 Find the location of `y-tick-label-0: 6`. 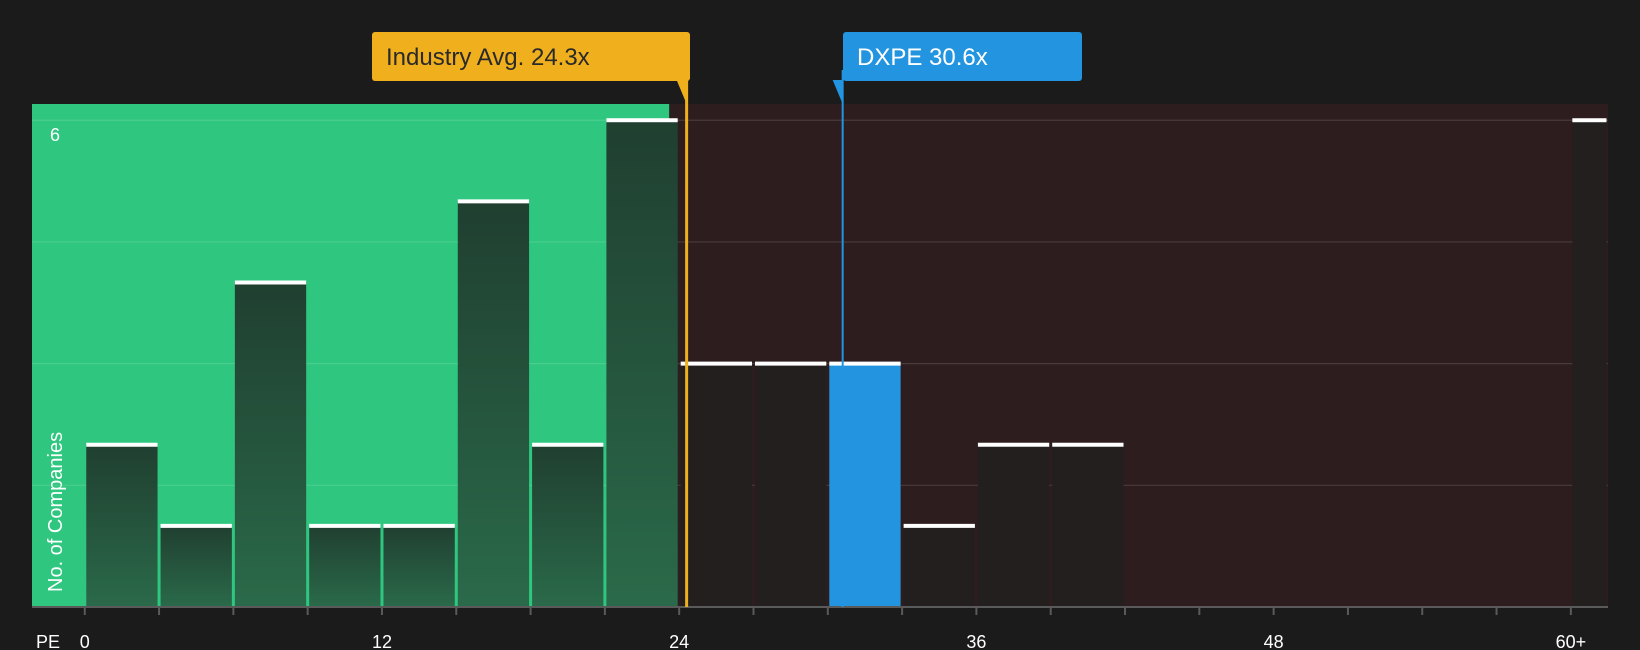

y-tick-label-0: 6 is located at coordinates (55, 135).